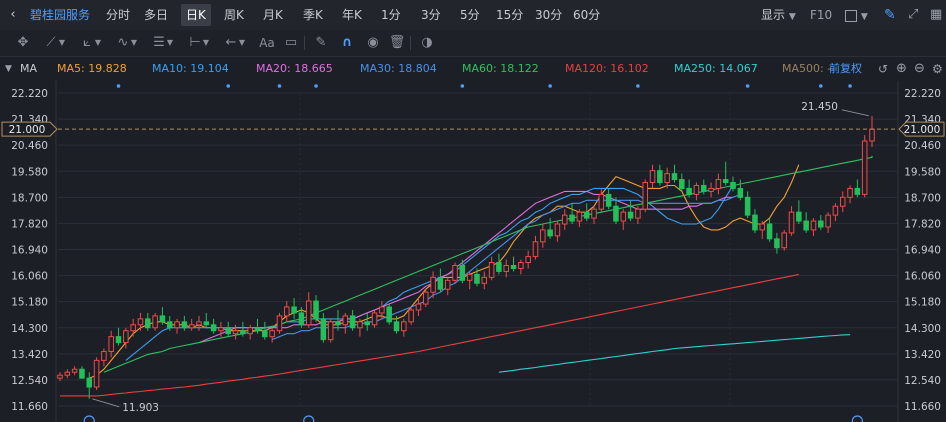 This screenshot has width=946, height=422. What do you see at coordinates (291, 43) in the screenshot?
I see `comment-tool-icon: ▭` at bounding box center [291, 43].